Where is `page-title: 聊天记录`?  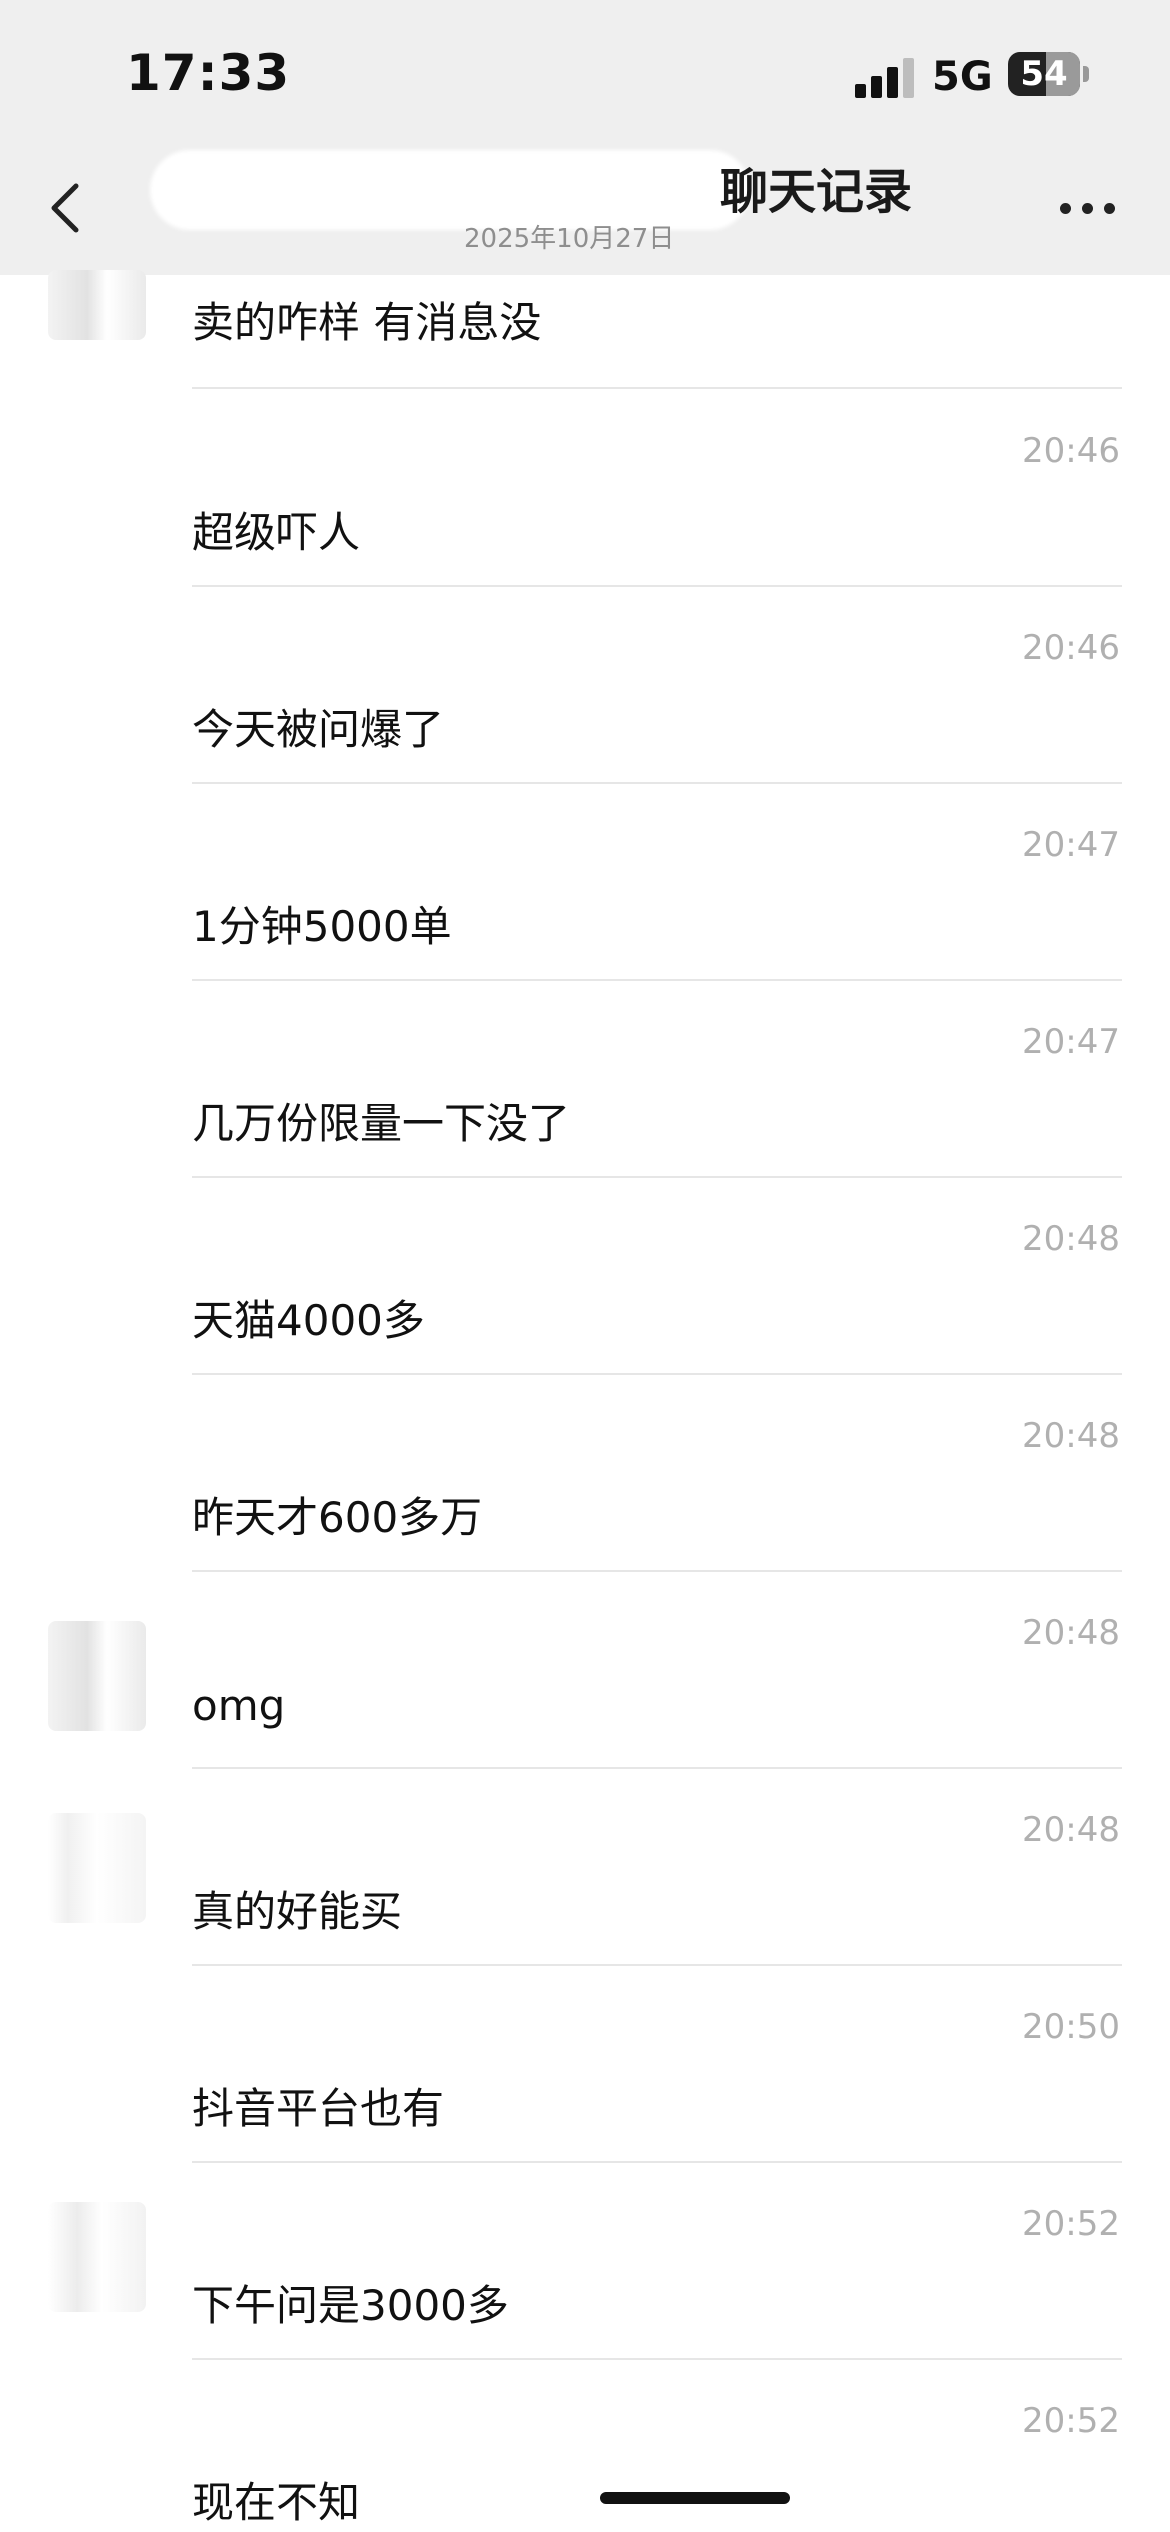
page-title: 聊天记录 is located at coordinates (816, 192).